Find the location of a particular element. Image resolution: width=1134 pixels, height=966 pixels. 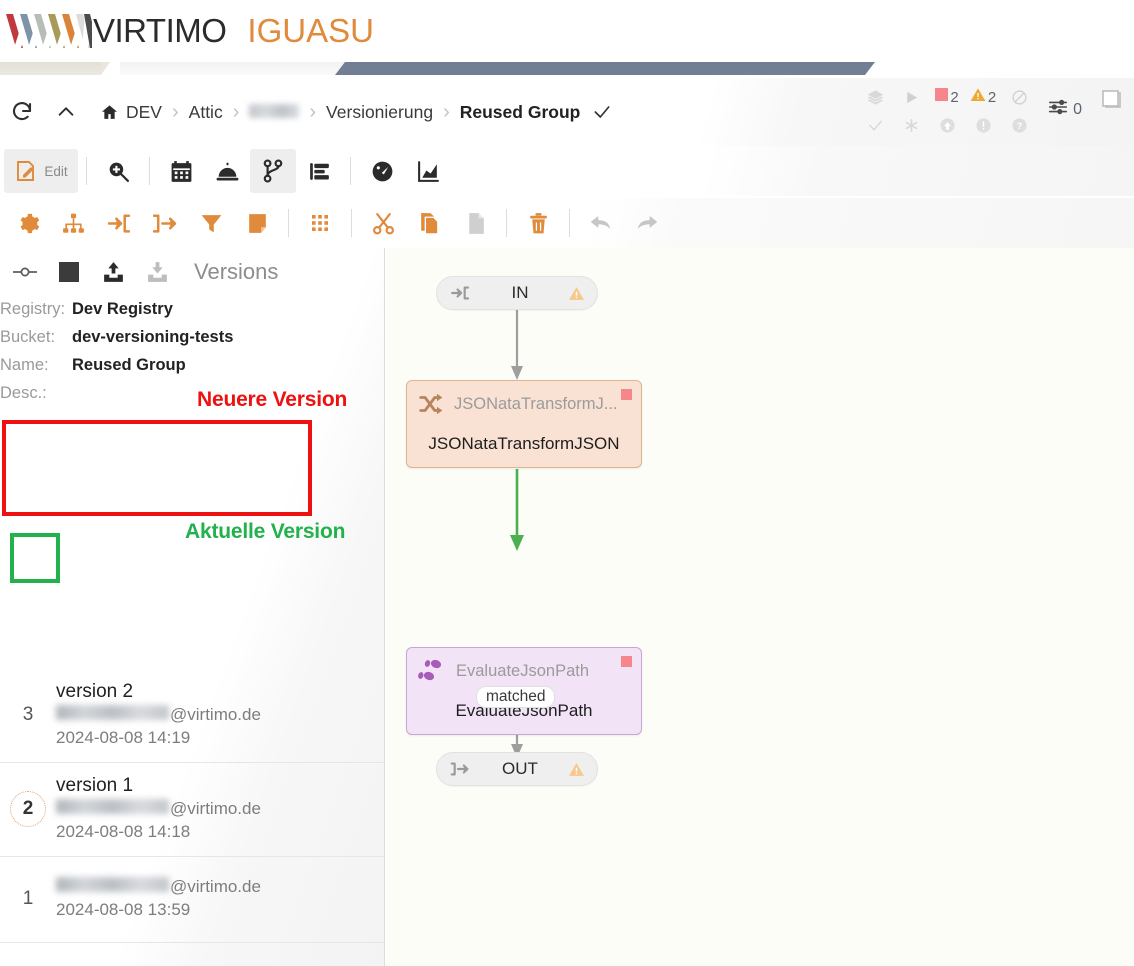

input-port-button is located at coordinates (119, 223).